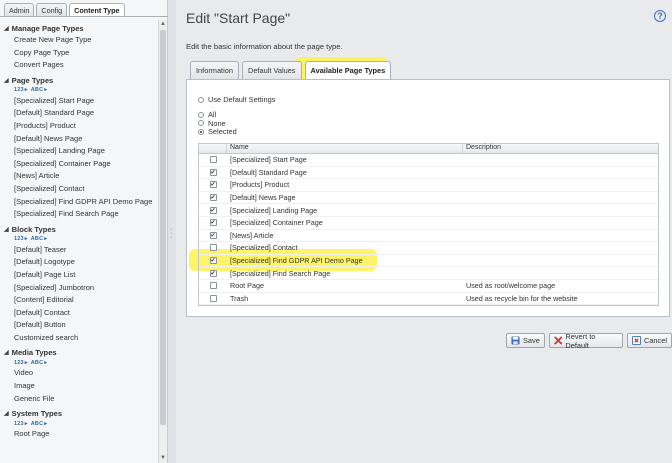  What do you see at coordinates (79, 80) in the screenshot?
I see `section-page-types: ◢ Page Types` at bounding box center [79, 80].